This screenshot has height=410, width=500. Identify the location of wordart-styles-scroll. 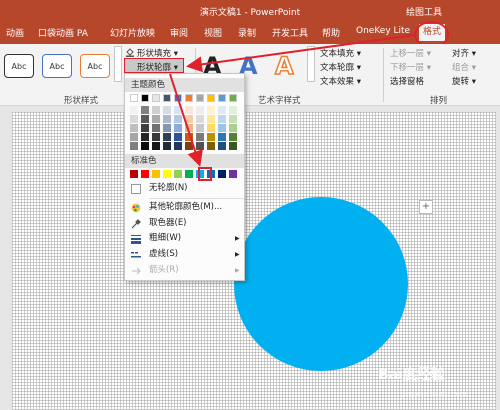
(311, 64).